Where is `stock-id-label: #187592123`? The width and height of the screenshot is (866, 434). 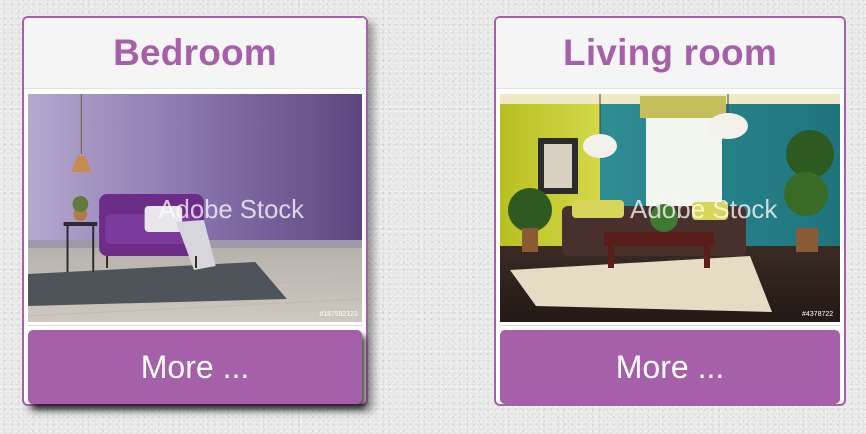
stock-id-label: #187592123 is located at coordinates (339, 314).